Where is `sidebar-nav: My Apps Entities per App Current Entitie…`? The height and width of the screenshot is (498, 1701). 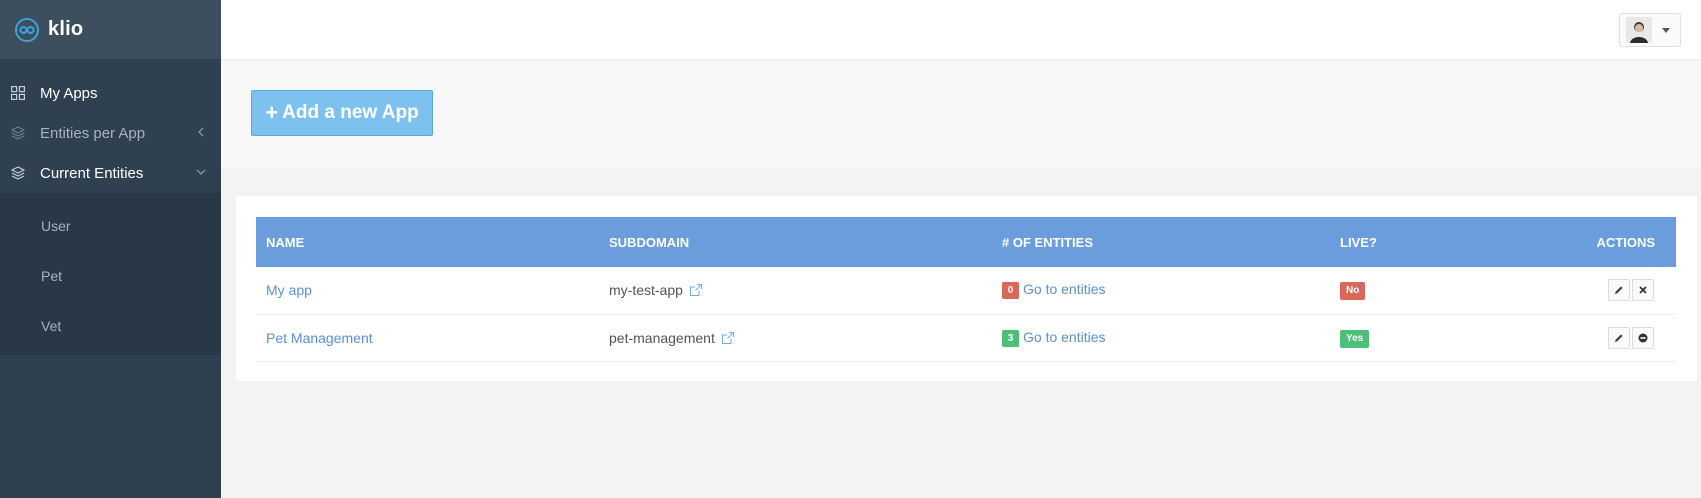
sidebar-nav: My Apps Entities per App Current Entitie… is located at coordinates (110, 207).